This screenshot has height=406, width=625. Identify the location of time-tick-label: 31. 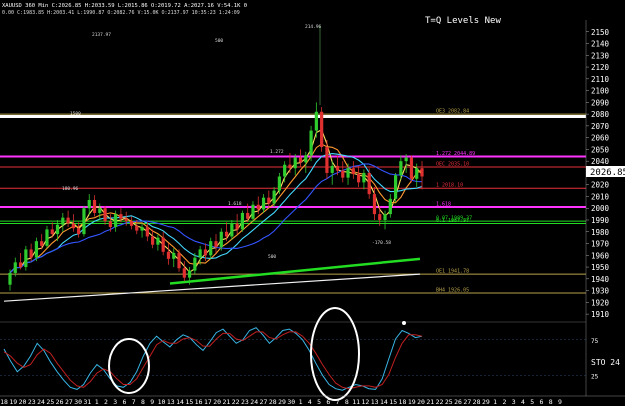
(87, 402).